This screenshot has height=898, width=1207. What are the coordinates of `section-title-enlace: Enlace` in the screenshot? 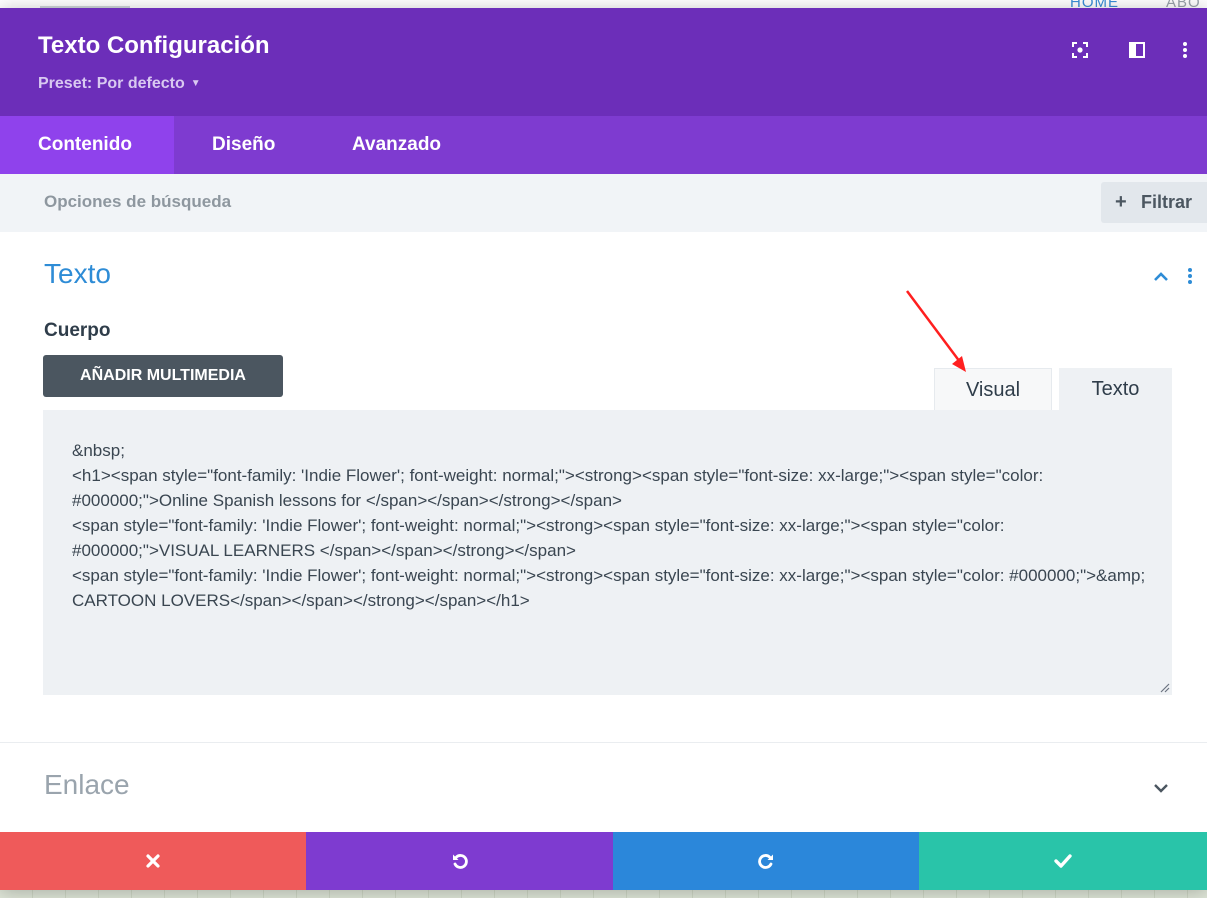 It's located at (87, 785).